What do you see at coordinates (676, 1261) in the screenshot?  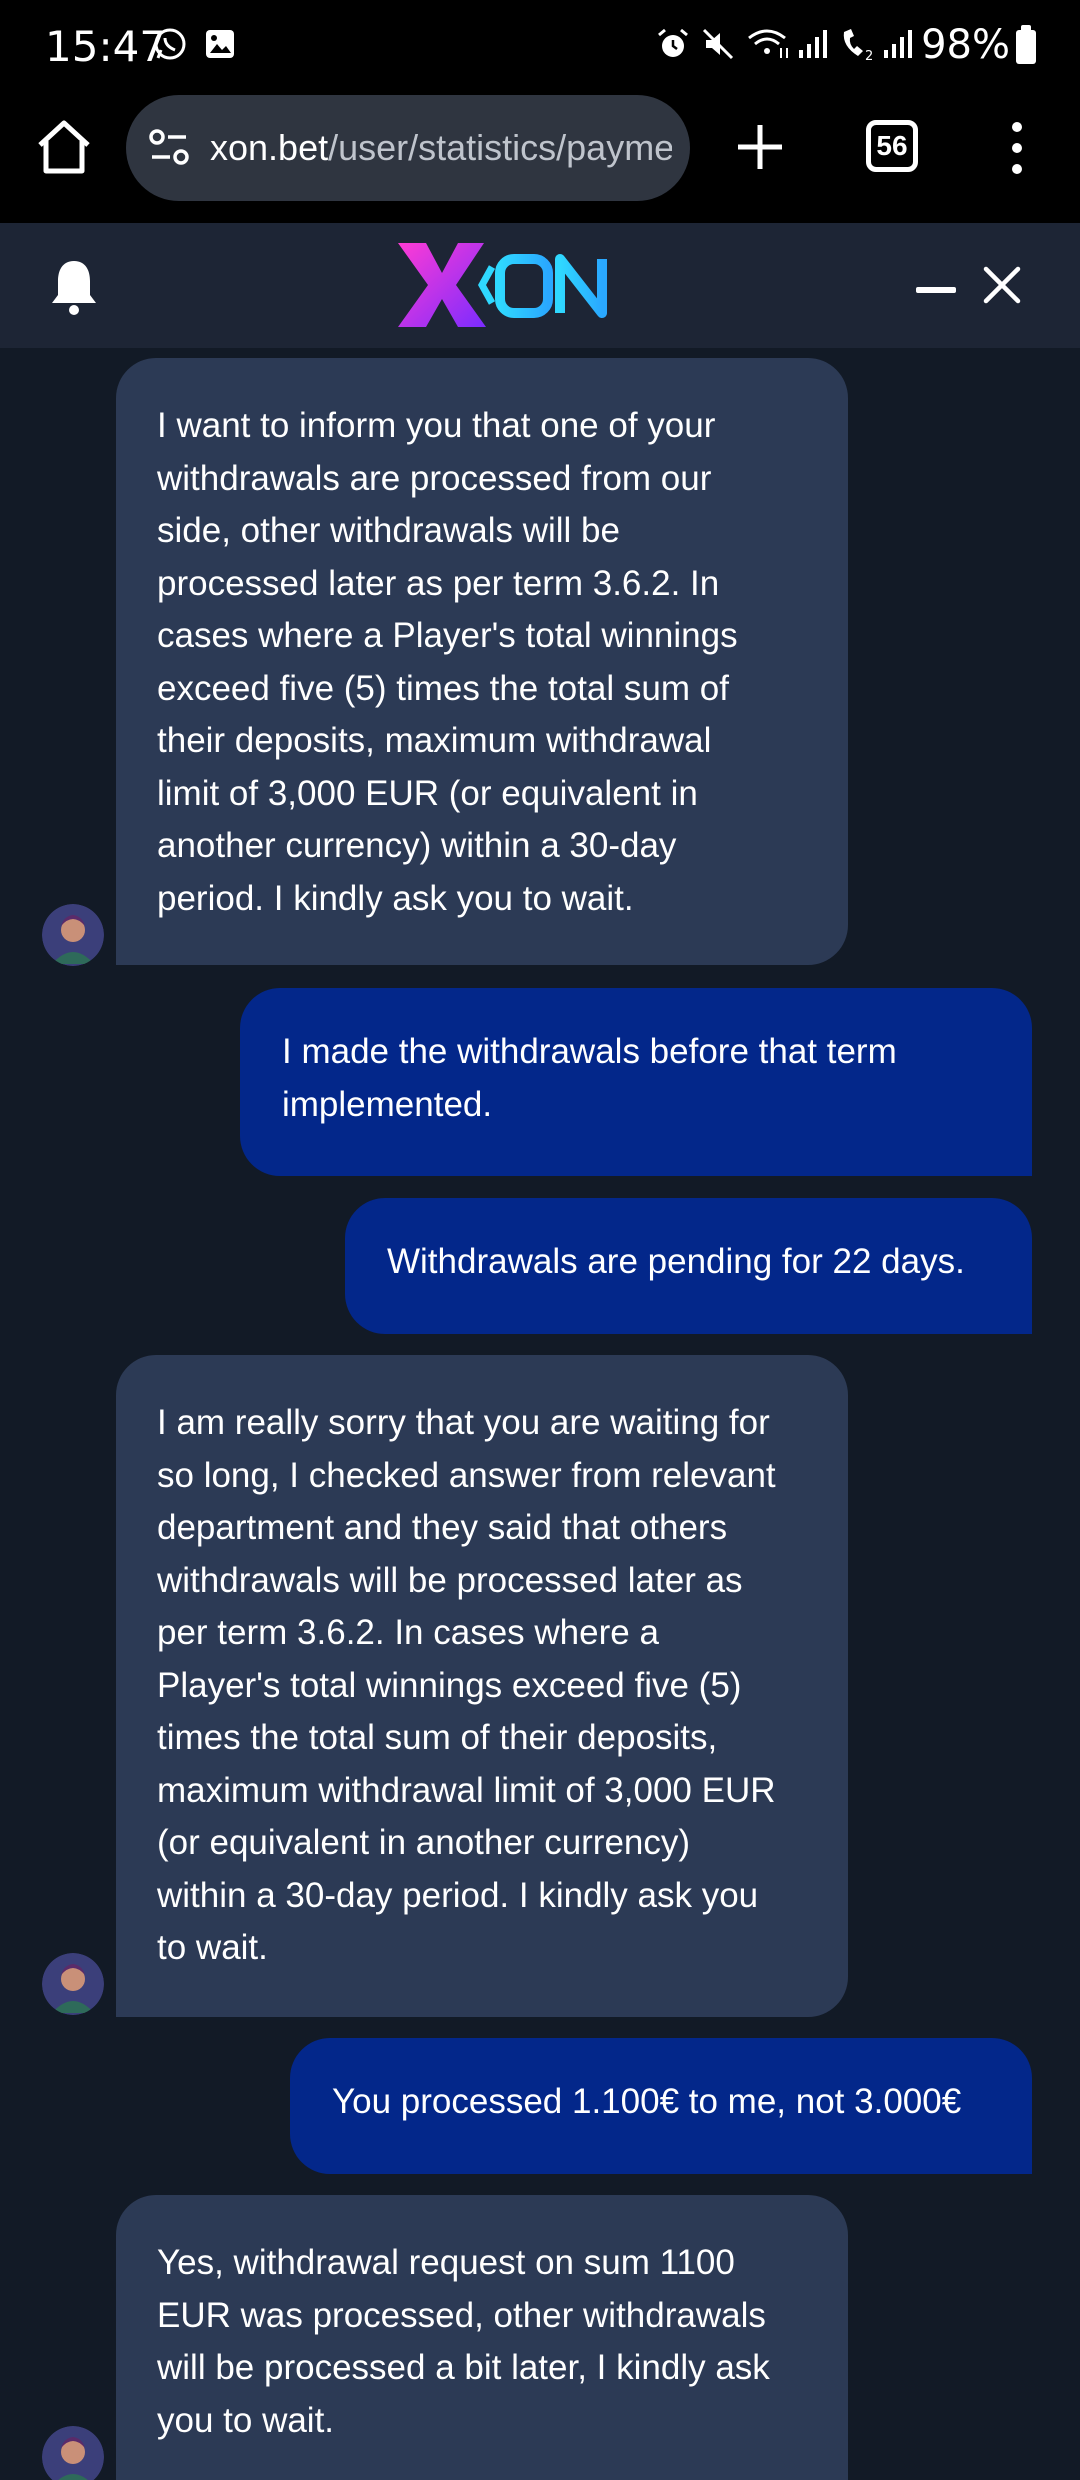 I see `message-line: Withdrawals are pending for 22 days.` at bounding box center [676, 1261].